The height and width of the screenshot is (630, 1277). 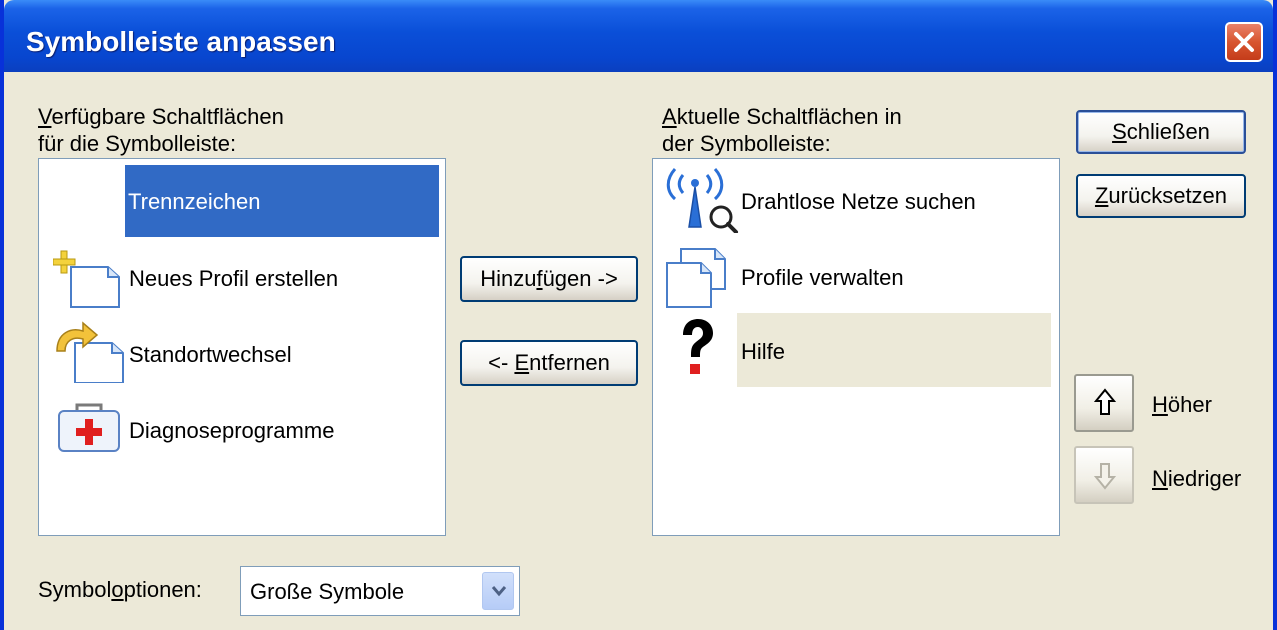 I want to click on move-down-button, so click(x=1104, y=475).